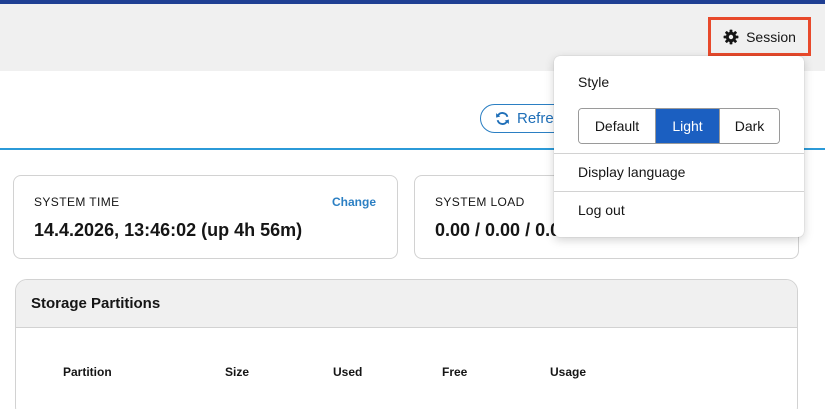  Describe the element at coordinates (454, 372) in the screenshot. I see `column-header-free: Free` at that location.